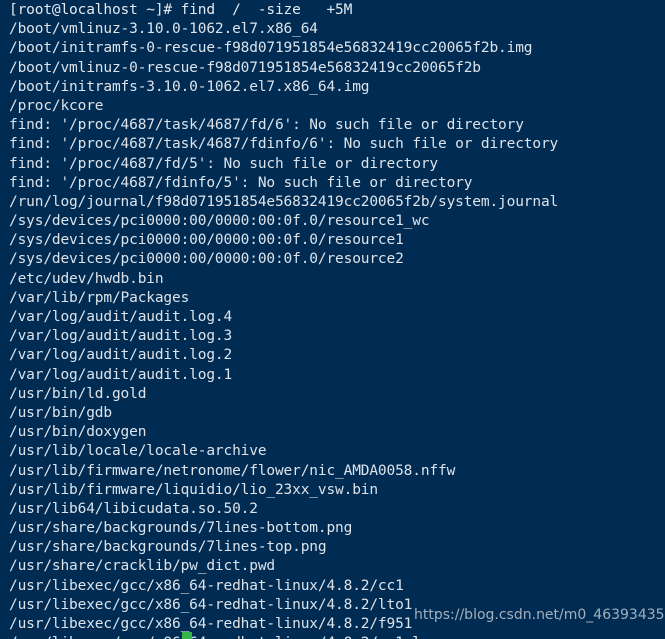 The image size is (665, 639). Describe the element at coordinates (121, 336) in the screenshot. I see `output-line: /var/log/audit/audit.log.3` at that location.